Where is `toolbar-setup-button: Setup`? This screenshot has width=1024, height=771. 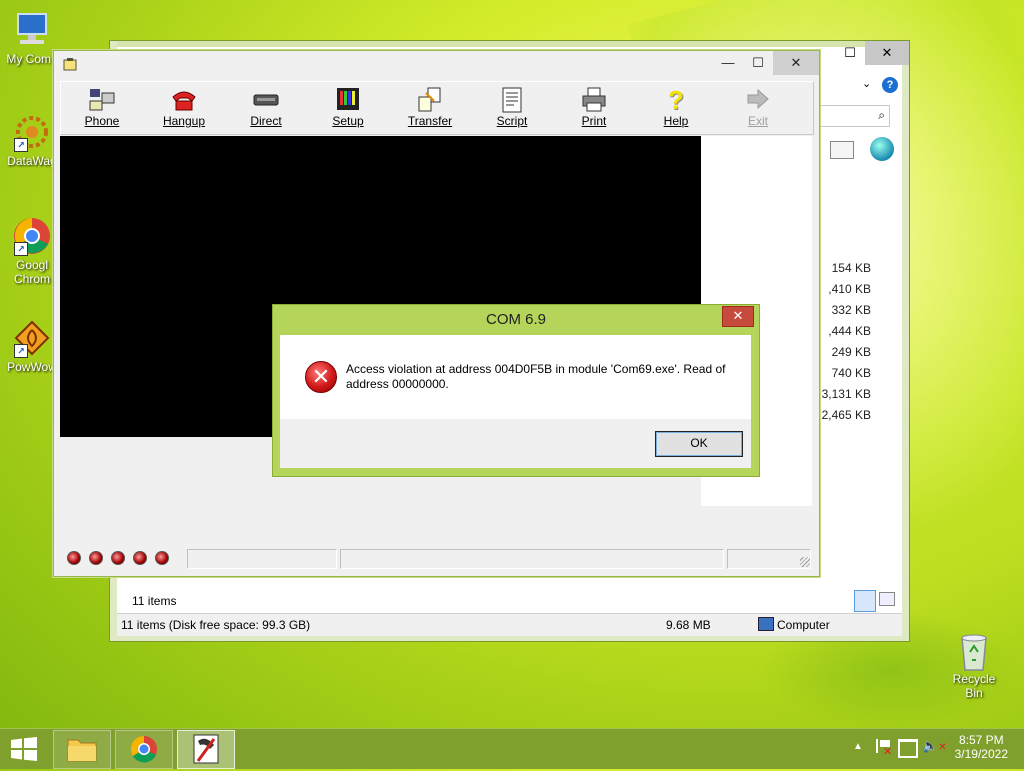
toolbar-setup-button: Setup is located at coordinates (348, 108).